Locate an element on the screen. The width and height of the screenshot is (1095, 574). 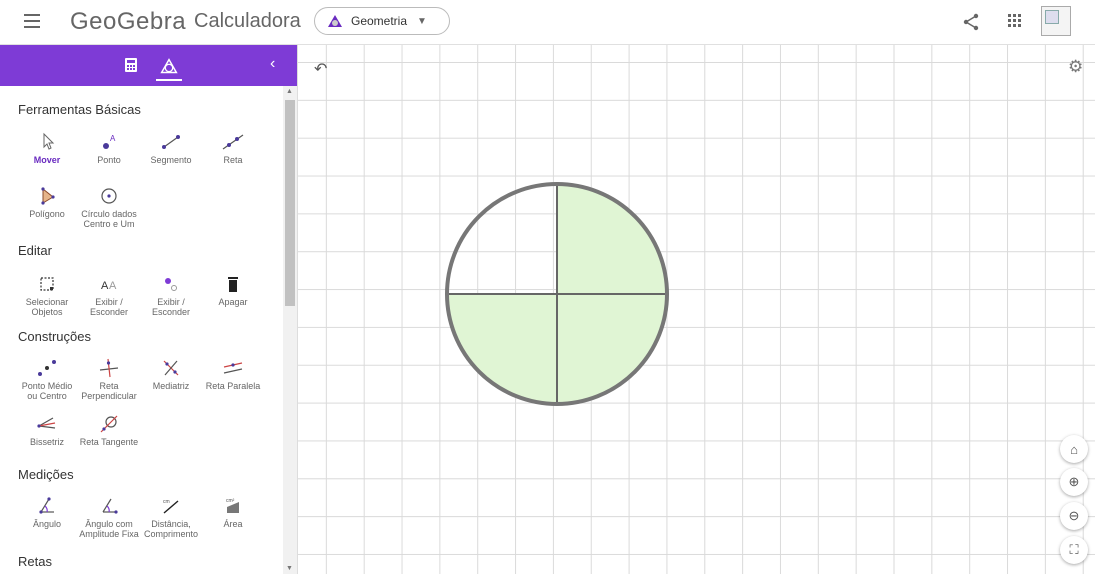
scroll-up-icon: ▲ is located at coordinates (289, 91).